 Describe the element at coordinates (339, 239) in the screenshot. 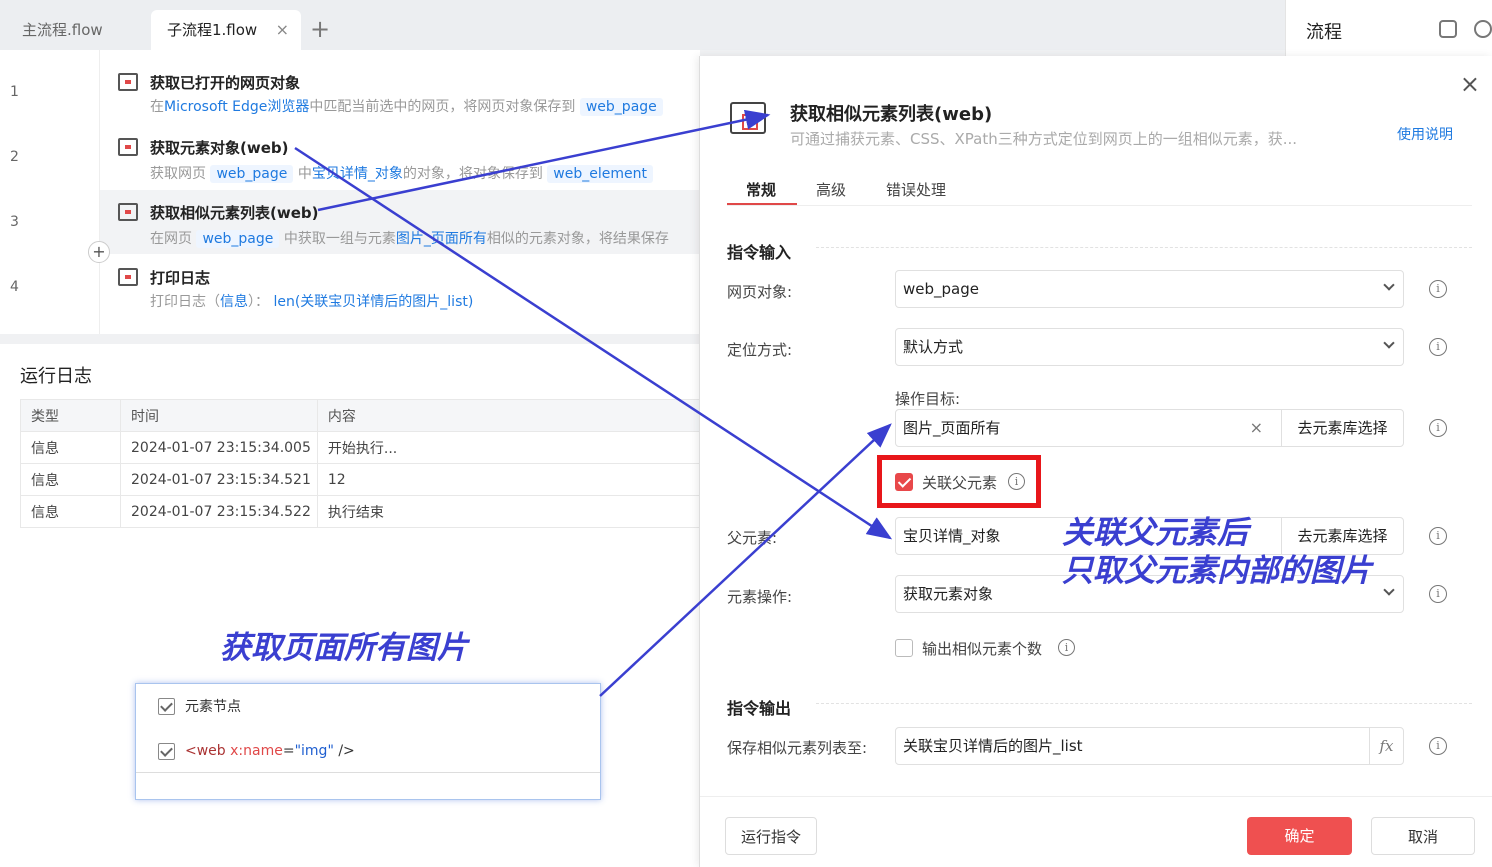

I see `desc-text: 中获取一组与元素` at that location.